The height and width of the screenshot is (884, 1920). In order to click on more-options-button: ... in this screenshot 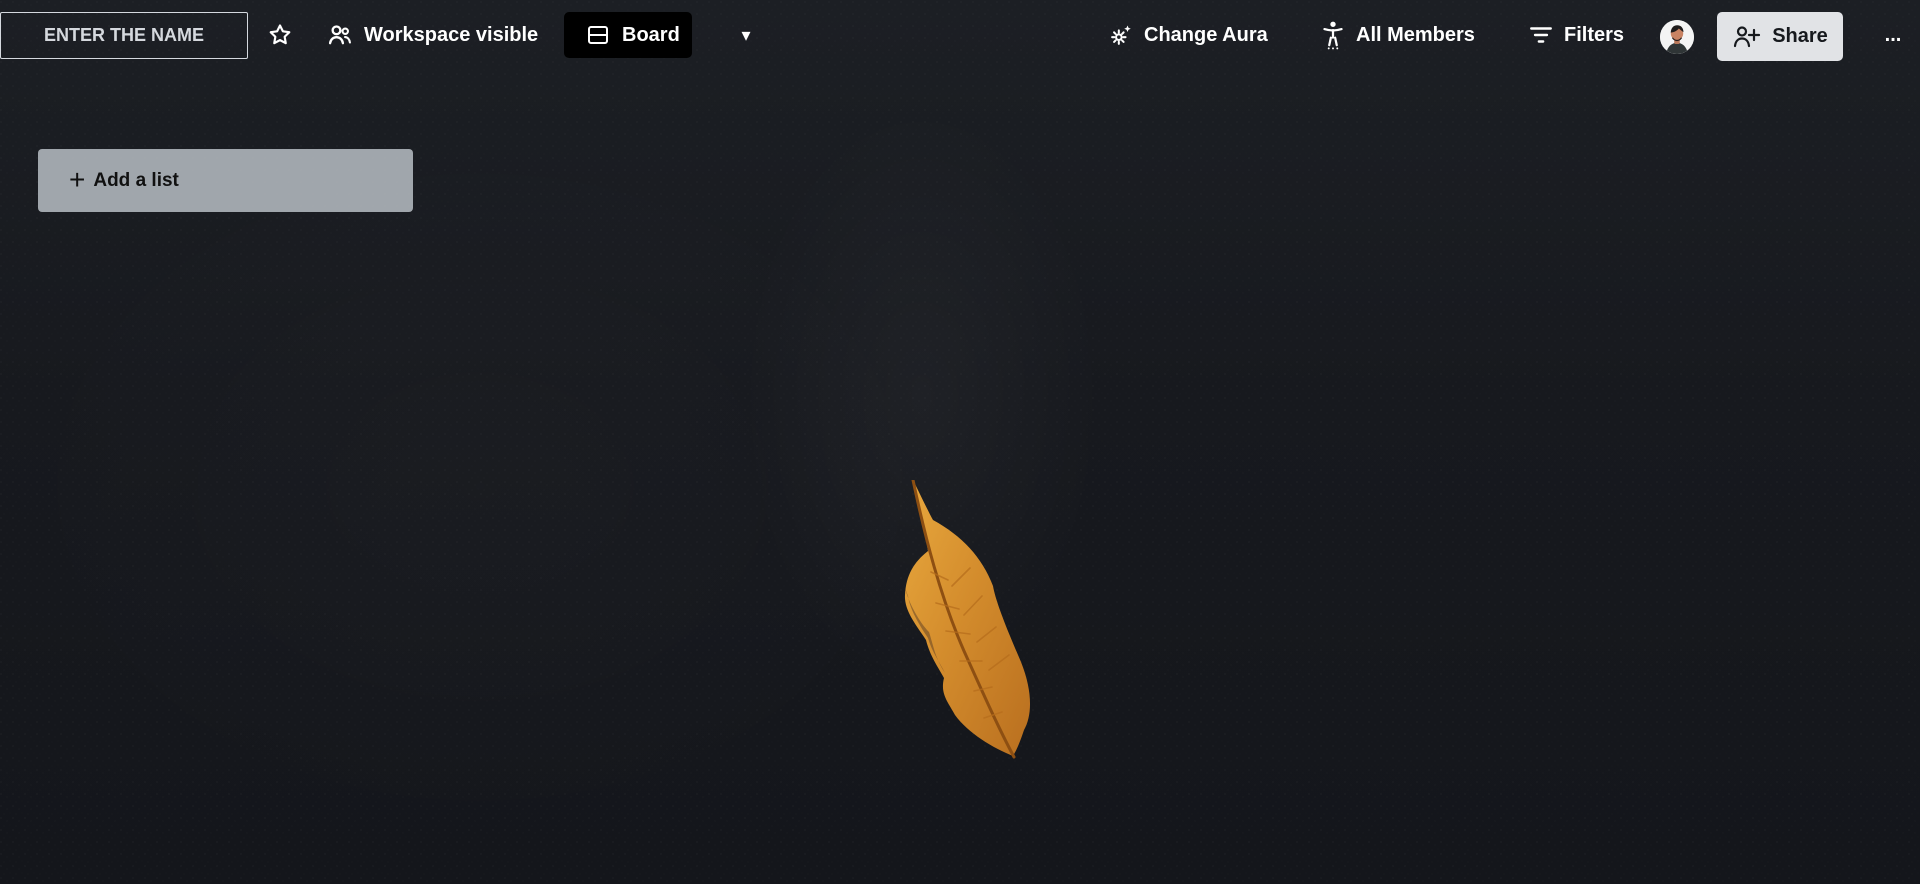, I will do `click(1893, 35)`.